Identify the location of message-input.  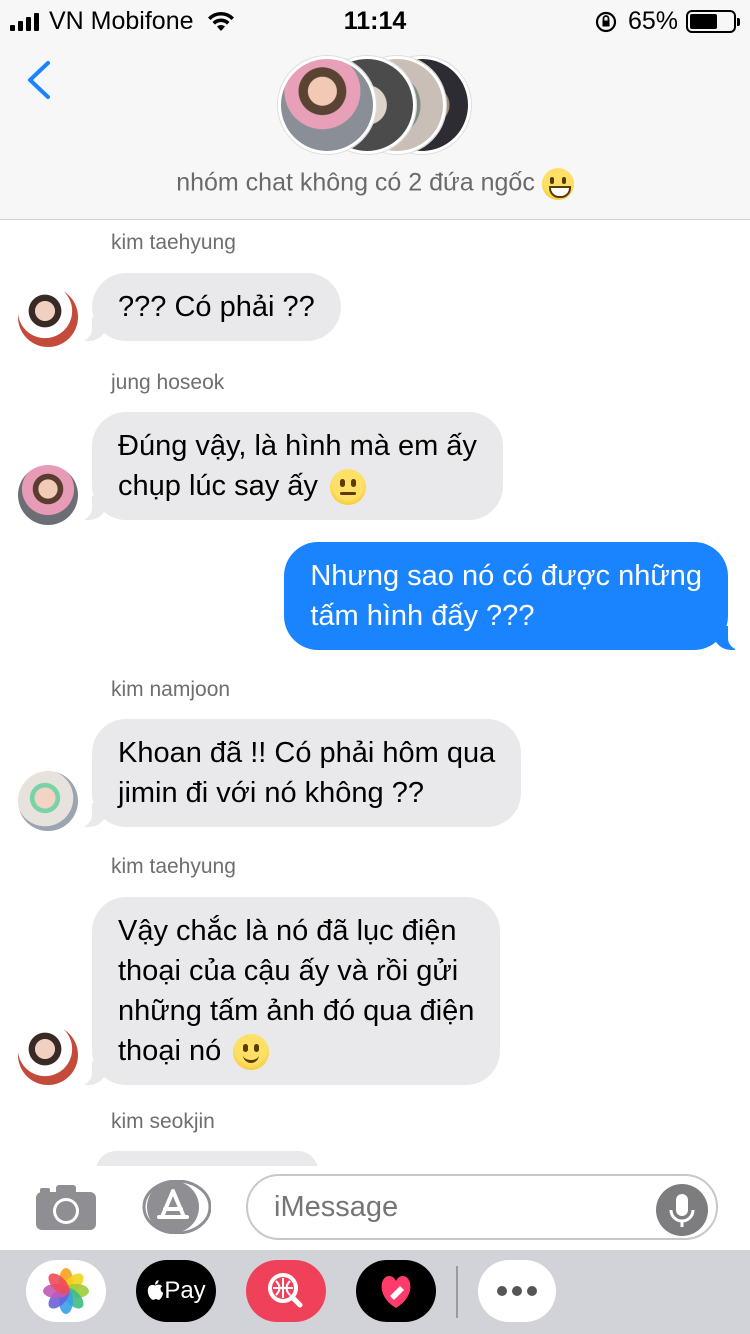
(482, 1207).